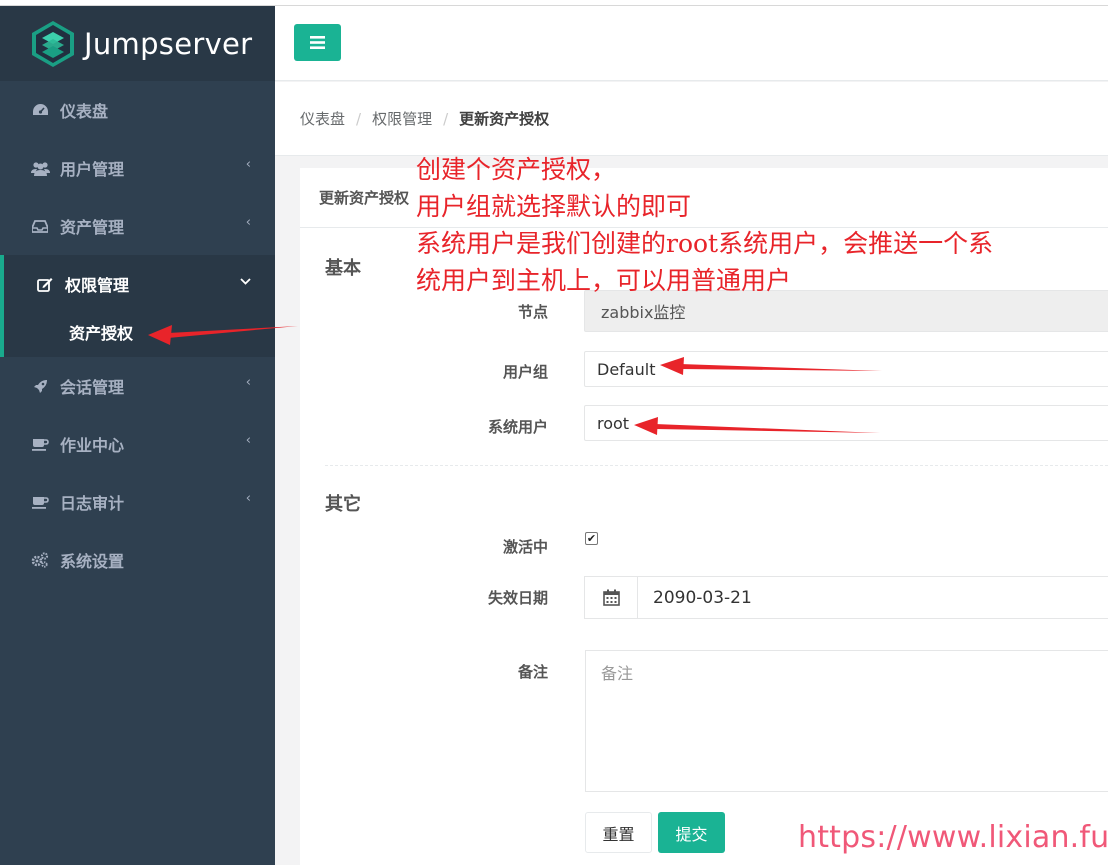 This screenshot has width=1108, height=865. I want to click on annotation-line: 用户组就选择默认的即可, so click(554, 206).